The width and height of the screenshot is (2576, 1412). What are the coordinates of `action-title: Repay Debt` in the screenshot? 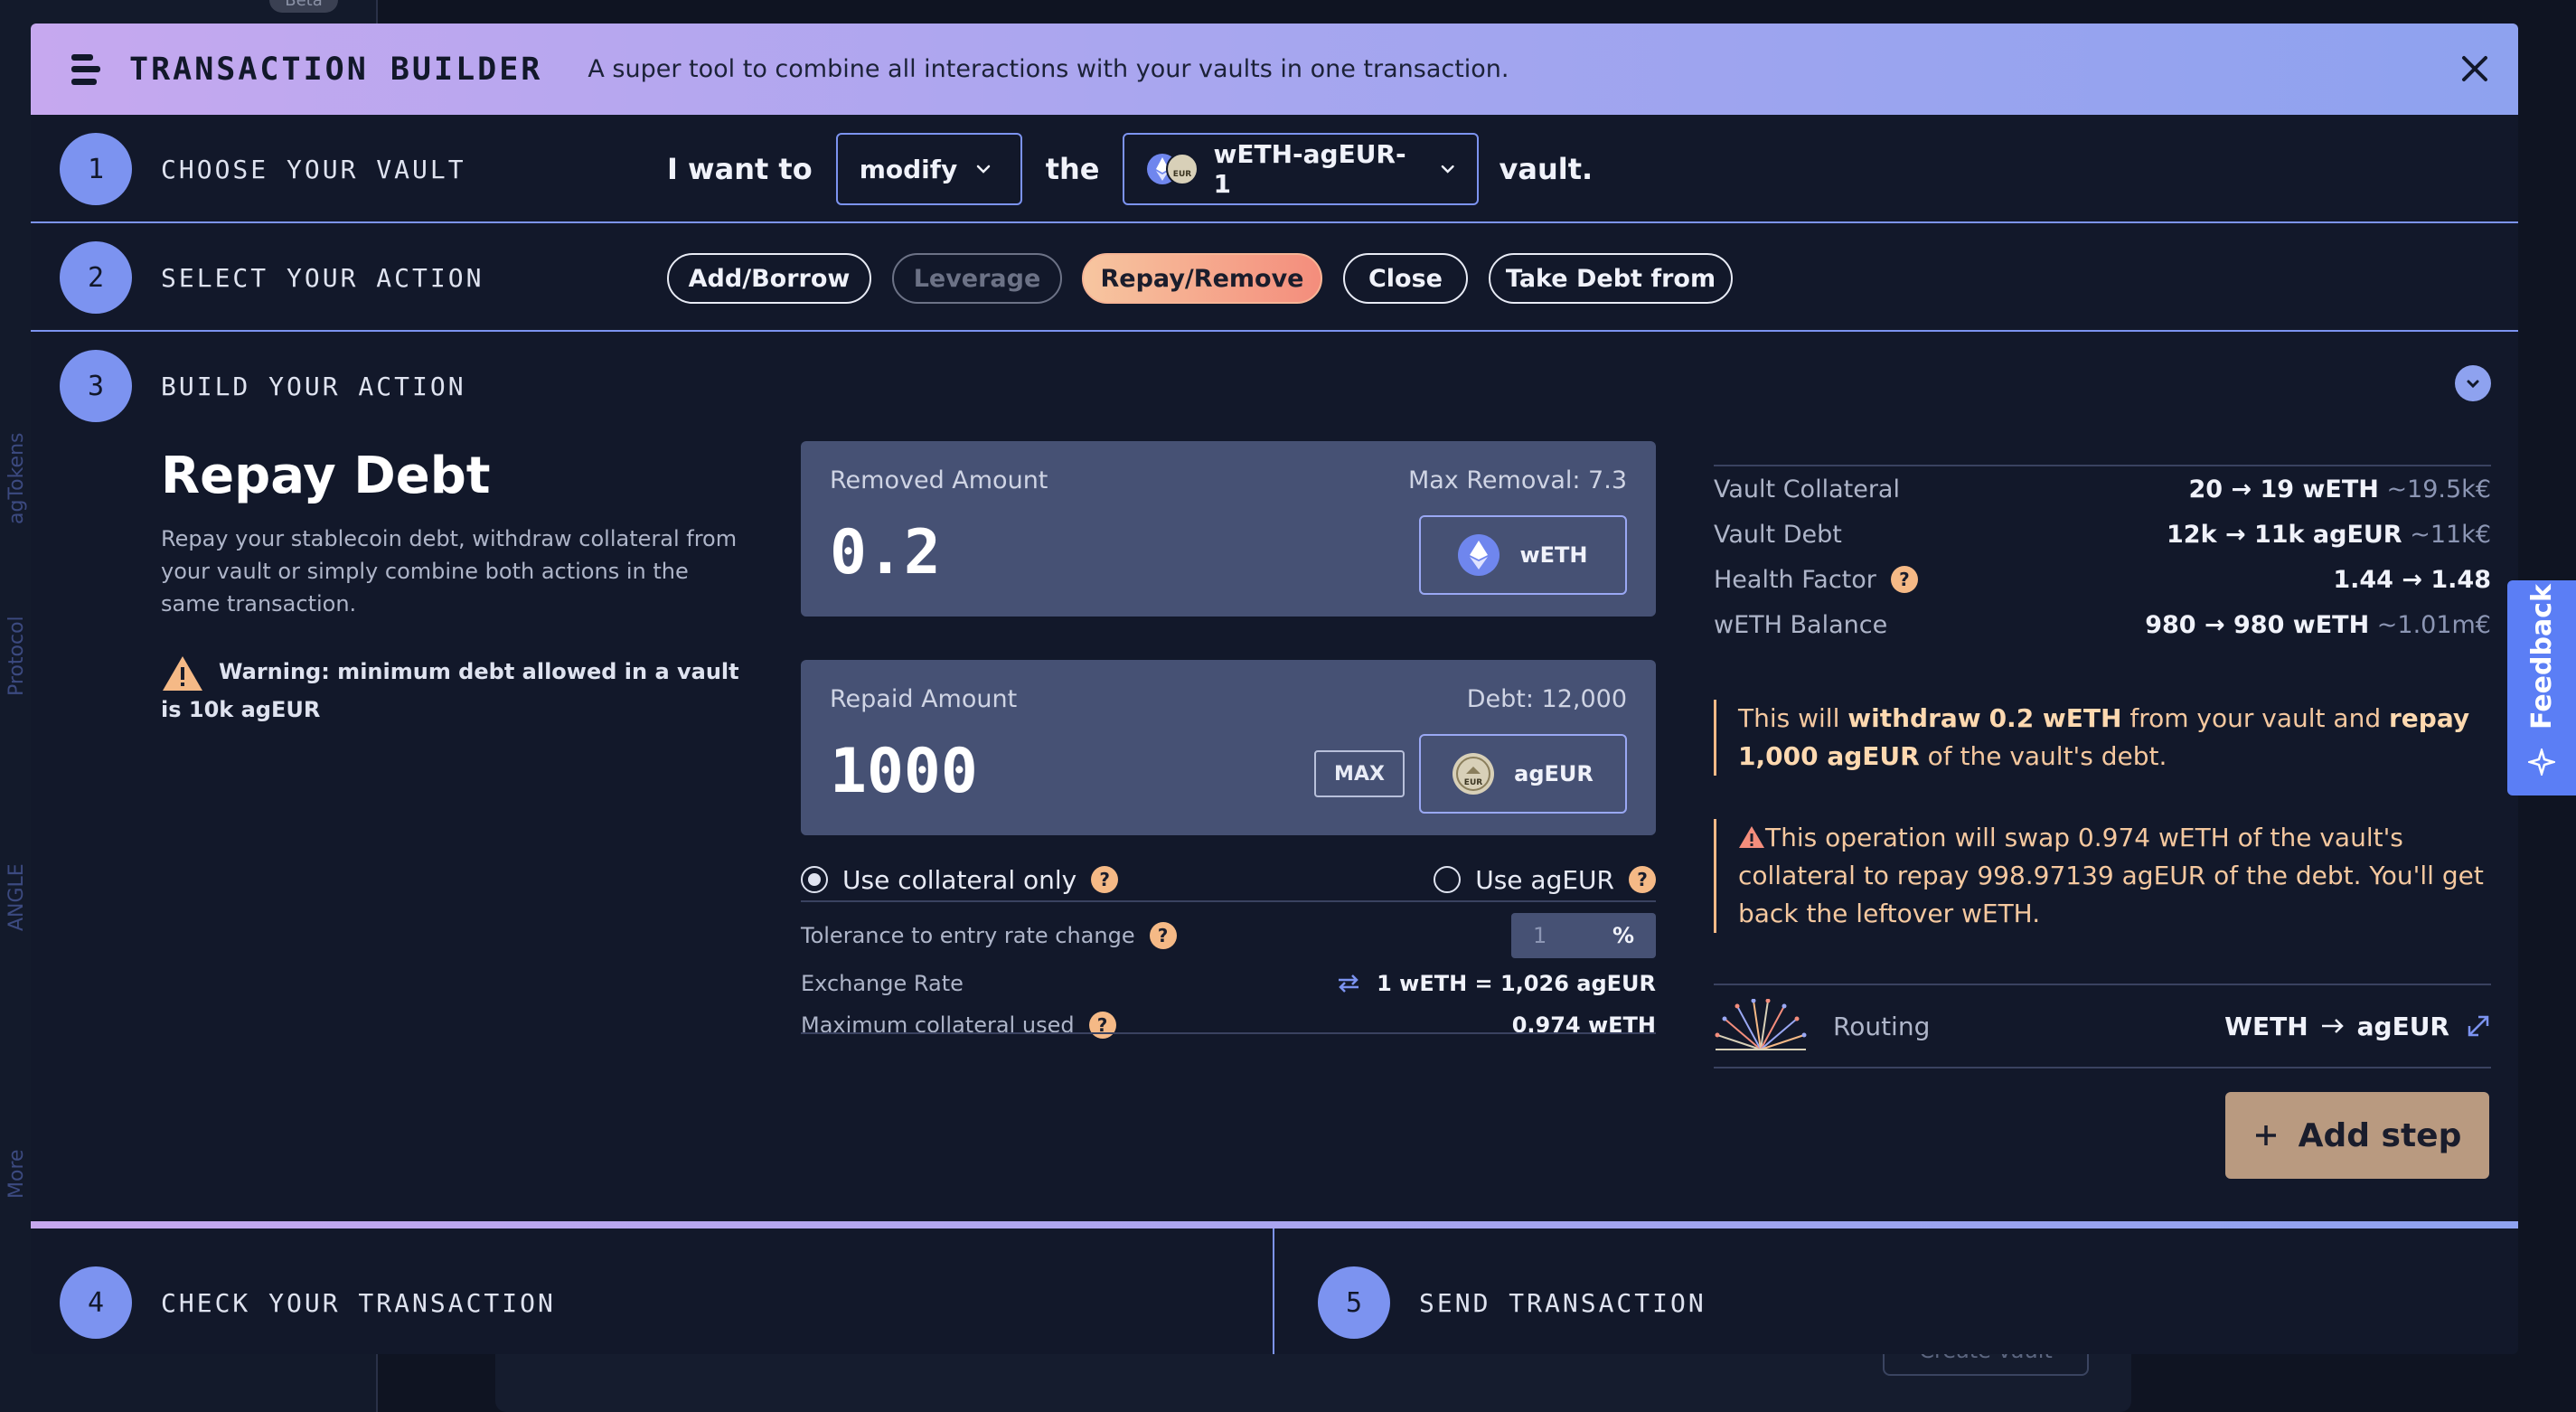 It's located at (326, 476).